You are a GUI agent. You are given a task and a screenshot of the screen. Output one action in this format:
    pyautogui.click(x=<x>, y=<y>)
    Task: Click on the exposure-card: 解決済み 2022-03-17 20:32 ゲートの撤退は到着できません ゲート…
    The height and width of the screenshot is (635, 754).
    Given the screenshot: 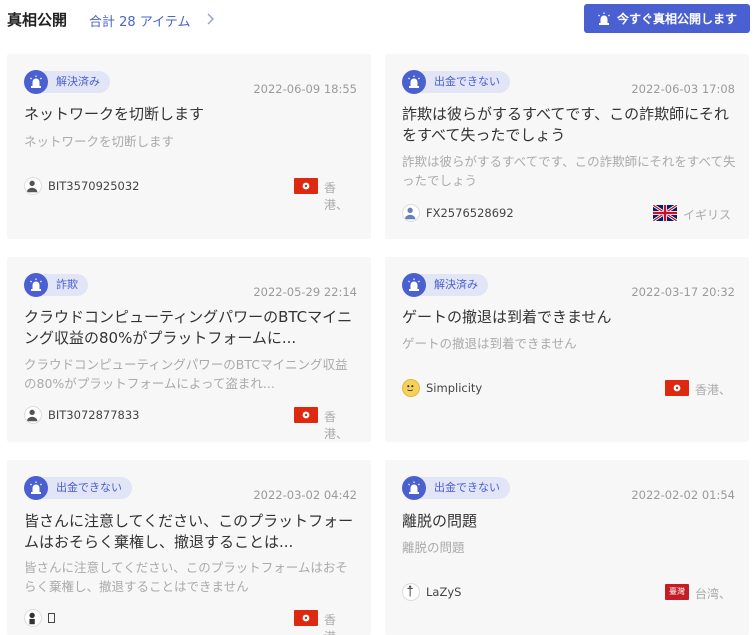 What is the action you would take?
    pyautogui.click(x=567, y=349)
    